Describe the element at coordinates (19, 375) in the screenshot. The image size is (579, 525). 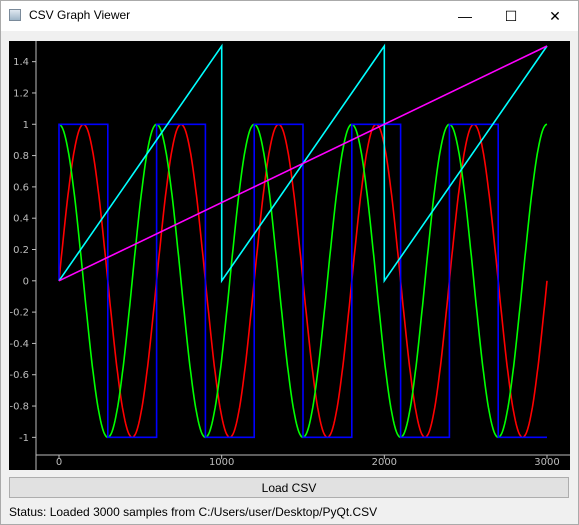
I see `y-tick-label: -0.6` at that location.